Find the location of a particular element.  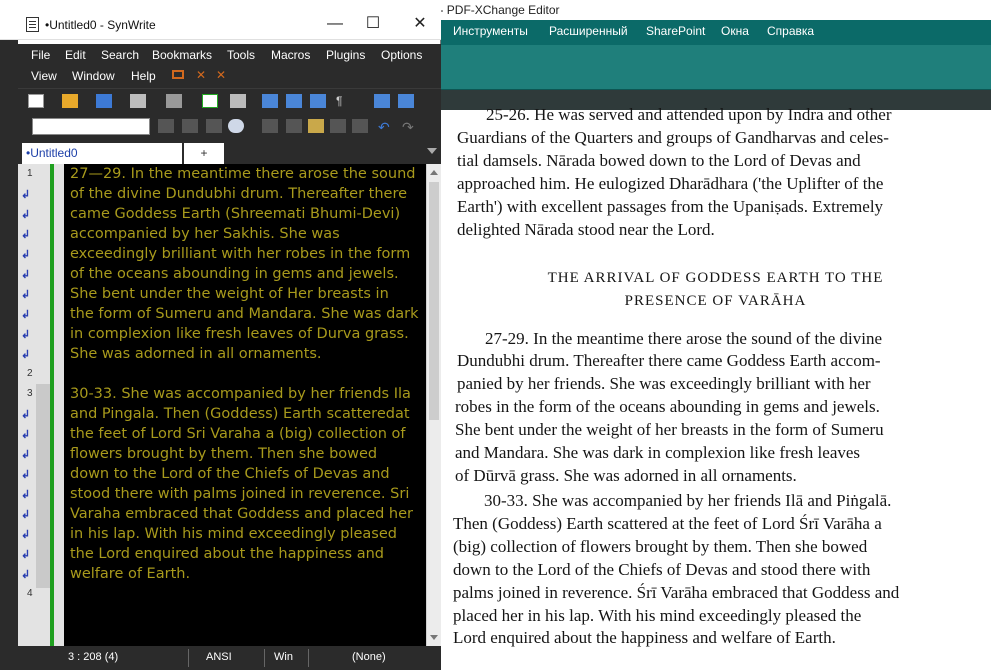

new-file-icon is located at coordinates (36, 101).